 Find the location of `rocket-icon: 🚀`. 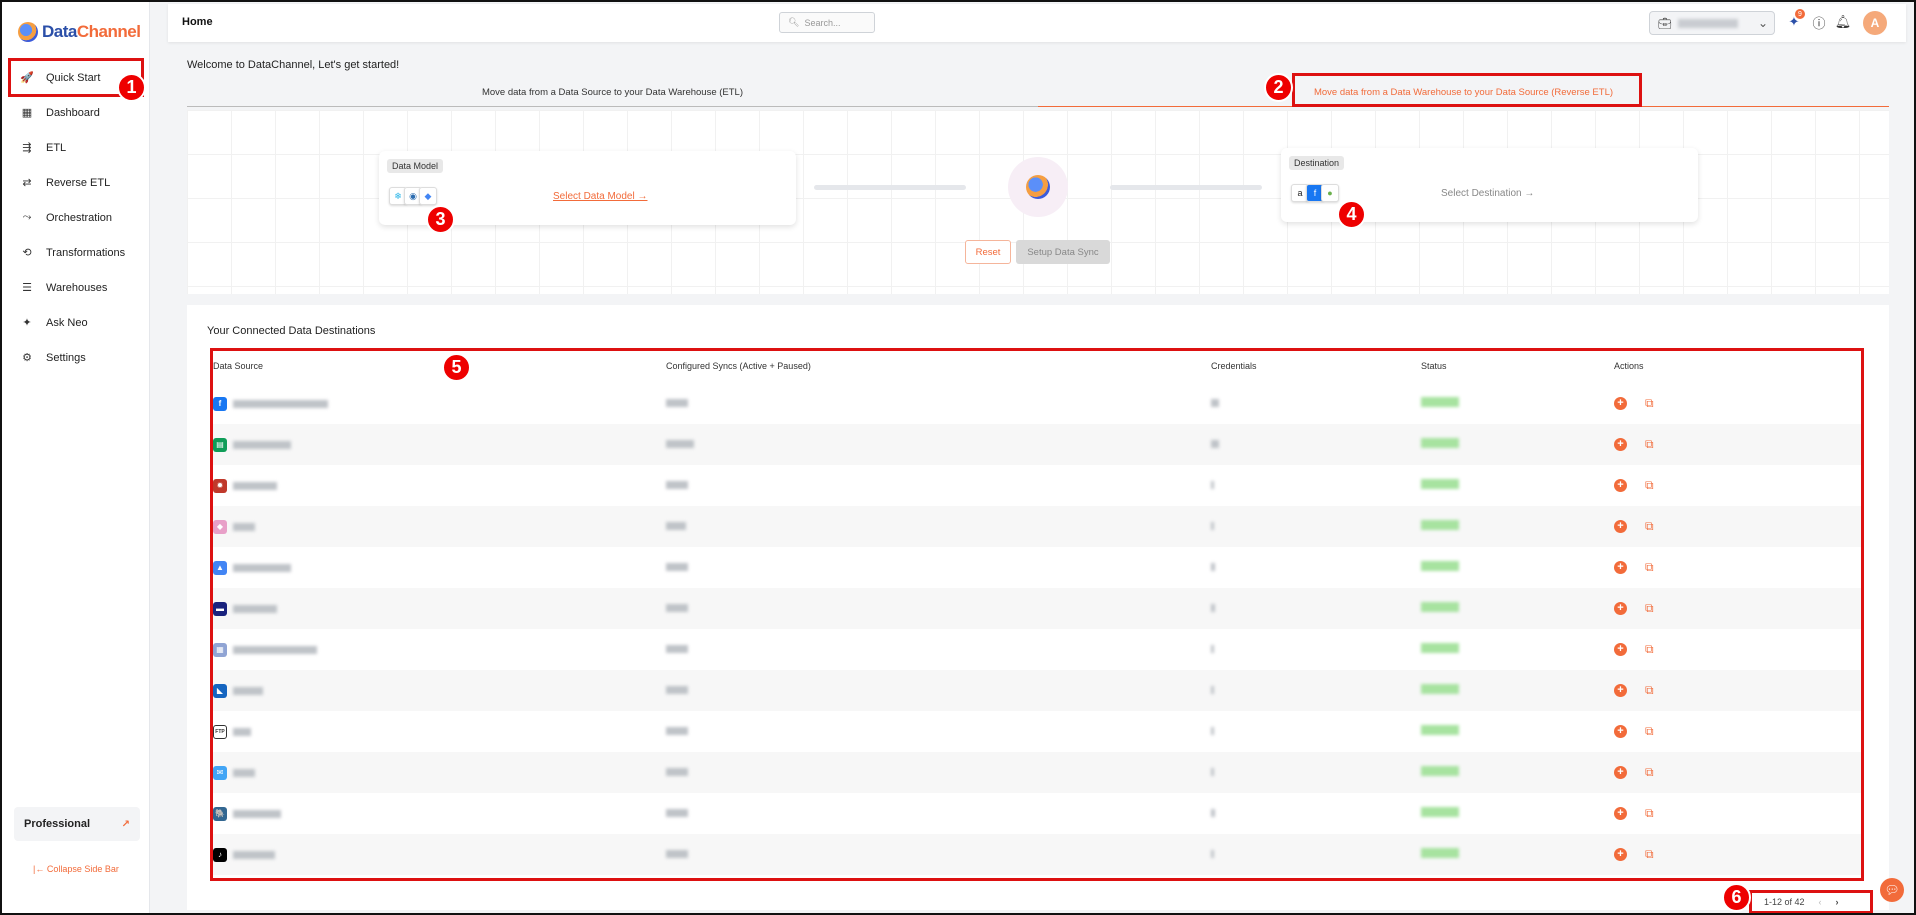

rocket-icon: 🚀 is located at coordinates (27, 78).